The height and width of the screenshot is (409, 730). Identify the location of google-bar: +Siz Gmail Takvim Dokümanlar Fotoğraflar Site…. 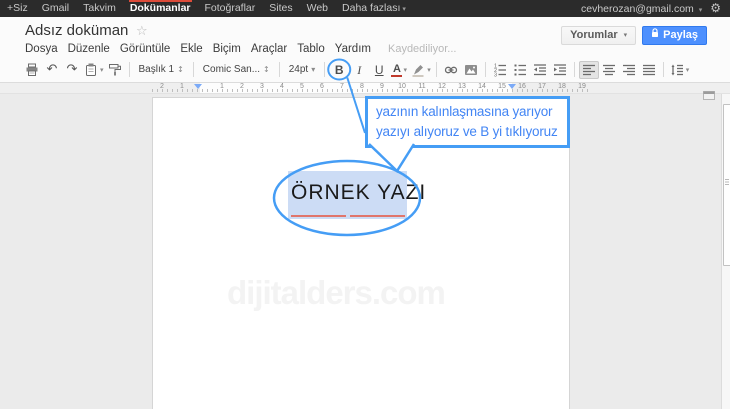
(365, 8).